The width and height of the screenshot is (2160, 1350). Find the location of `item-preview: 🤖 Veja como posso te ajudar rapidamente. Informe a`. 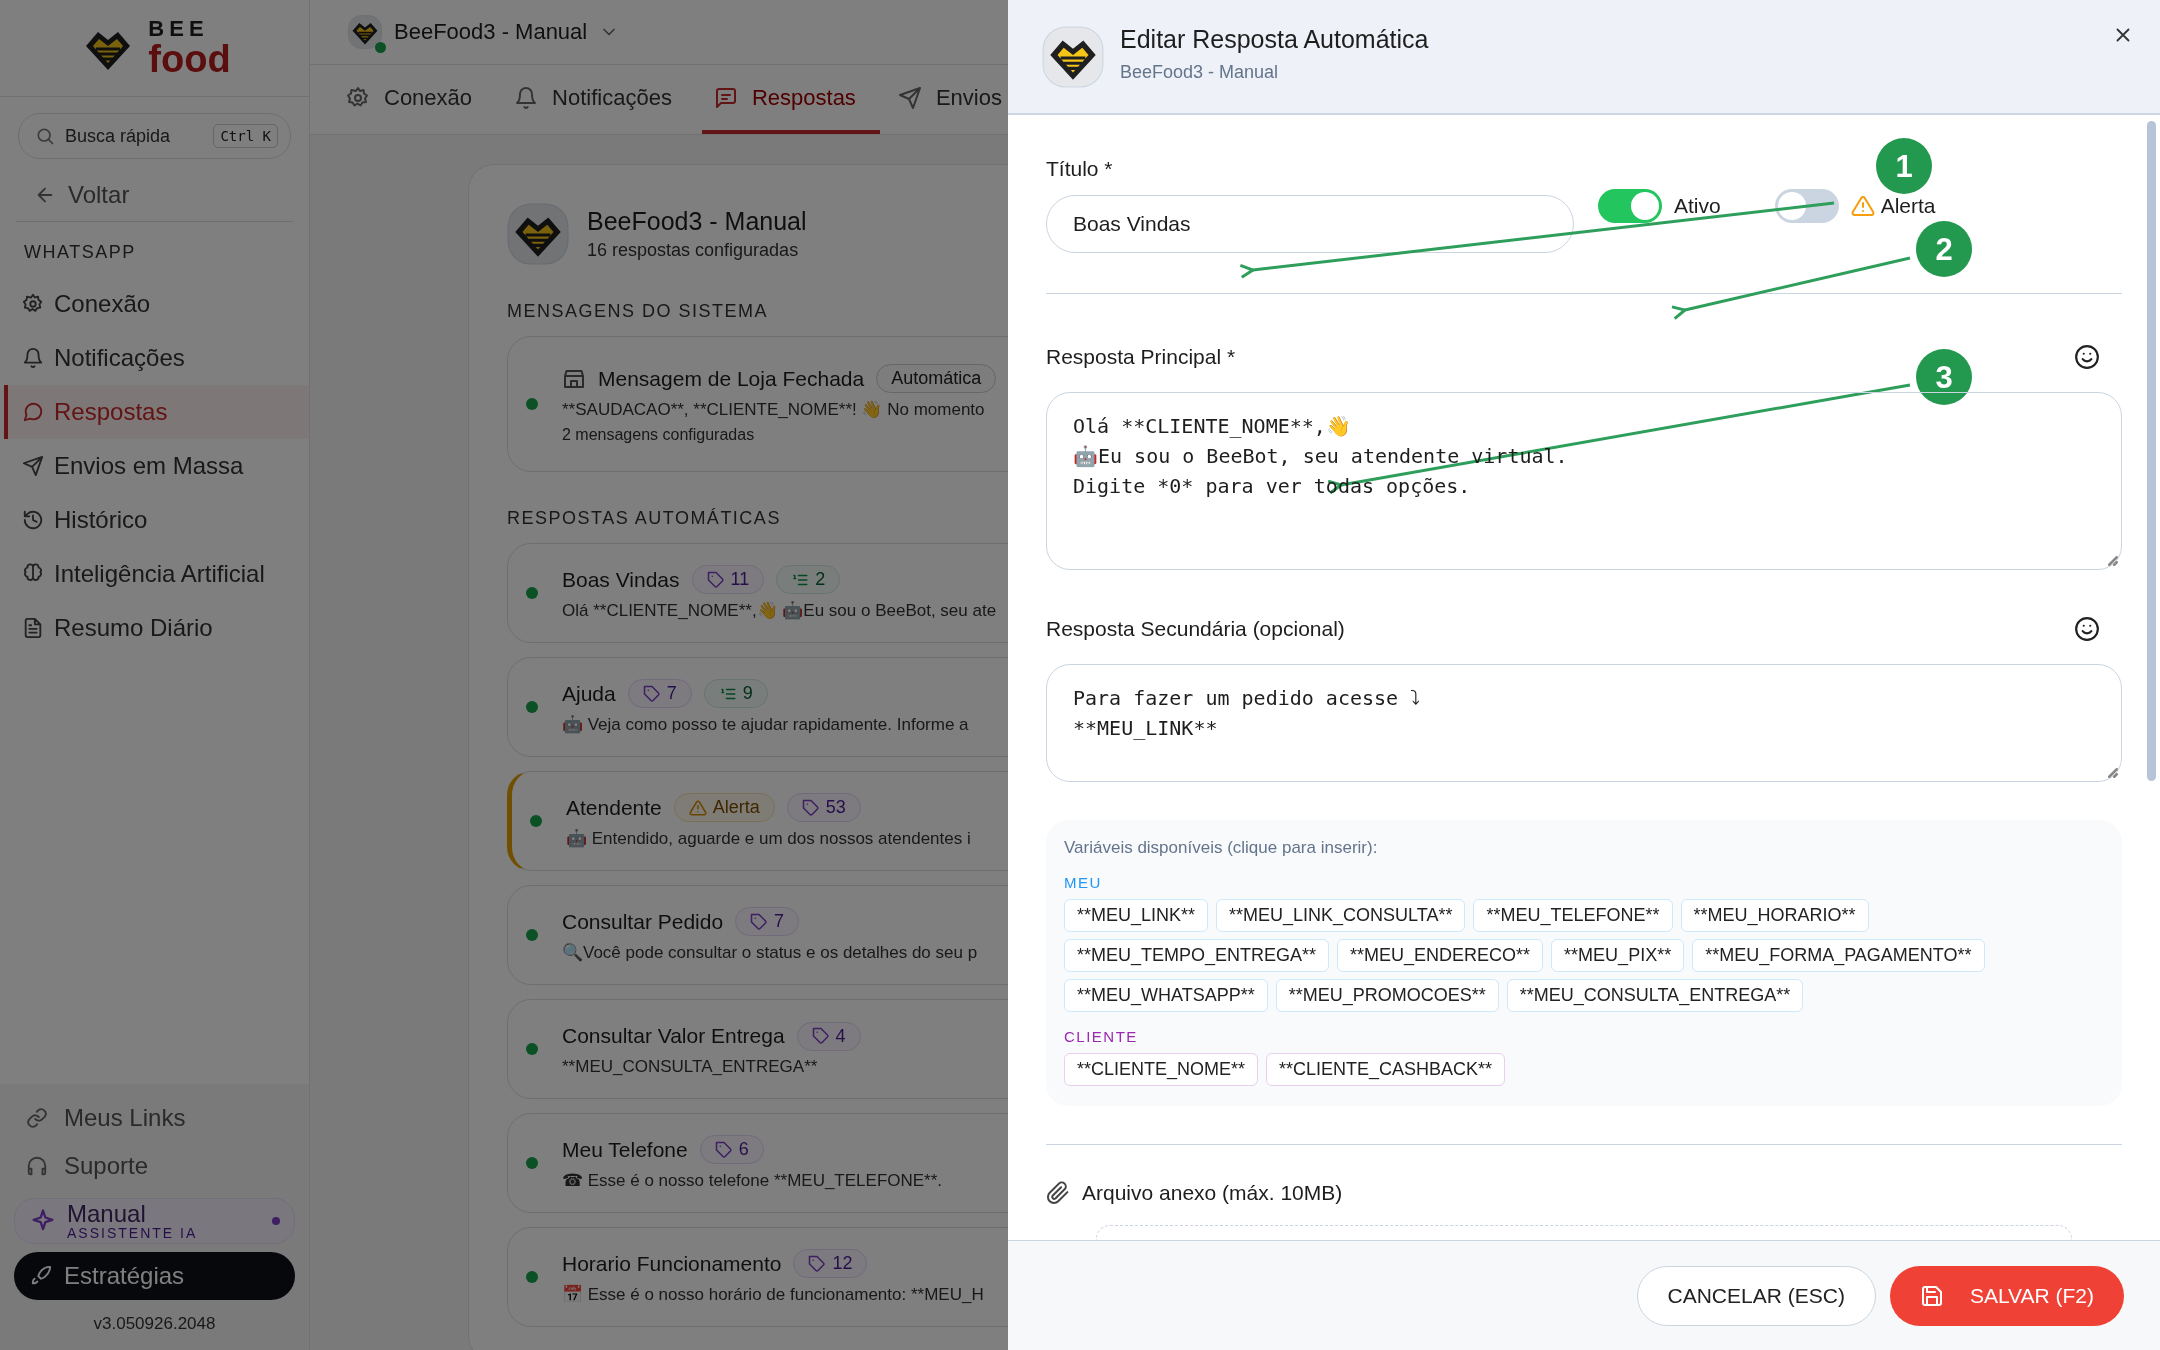

item-preview: 🤖 Veja como posso te ajudar rapidamente. Informe a is located at coordinates (765, 724).